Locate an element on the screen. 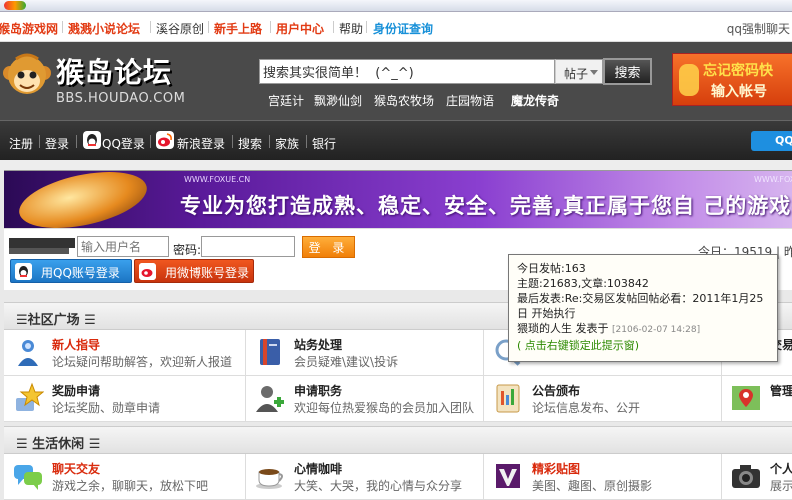 This screenshot has height=500, width=792. tooltip-author-line: 猥琐的人生 发表于 [2106-02-07 14:28] is located at coordinates (643, 329).